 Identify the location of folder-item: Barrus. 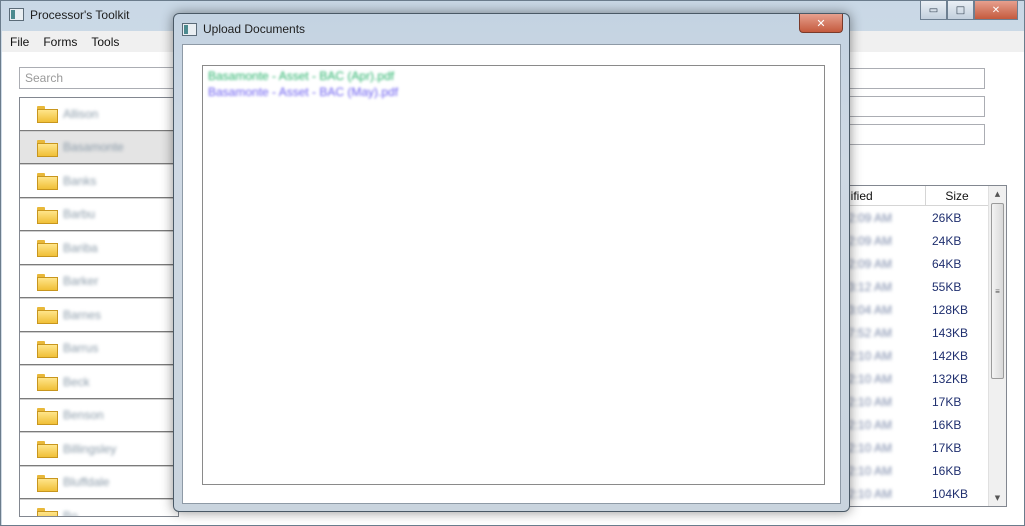
(99, 349).